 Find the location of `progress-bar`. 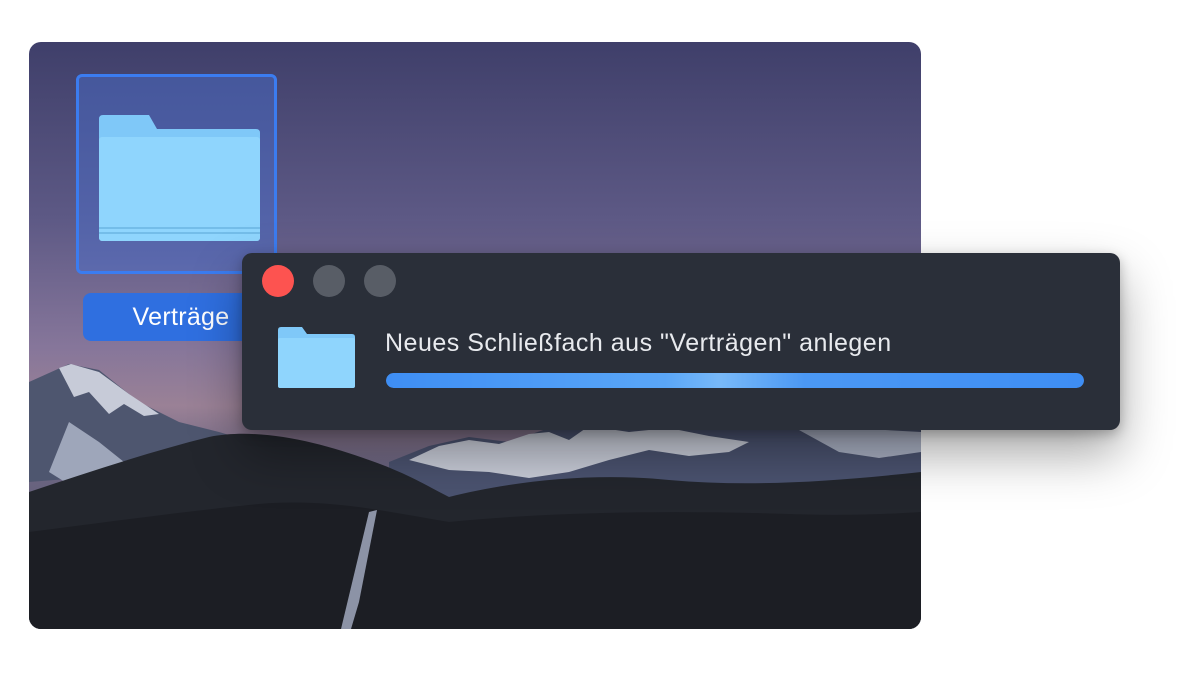

progress-bar is located at coordinates (735, 380).